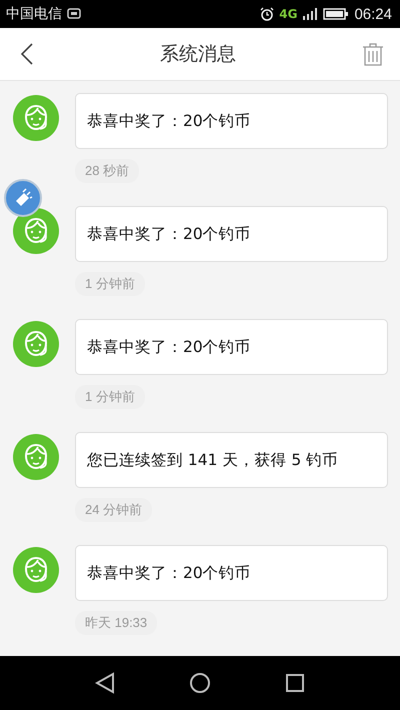  I want to click on notification-icon, so click(74, 14).